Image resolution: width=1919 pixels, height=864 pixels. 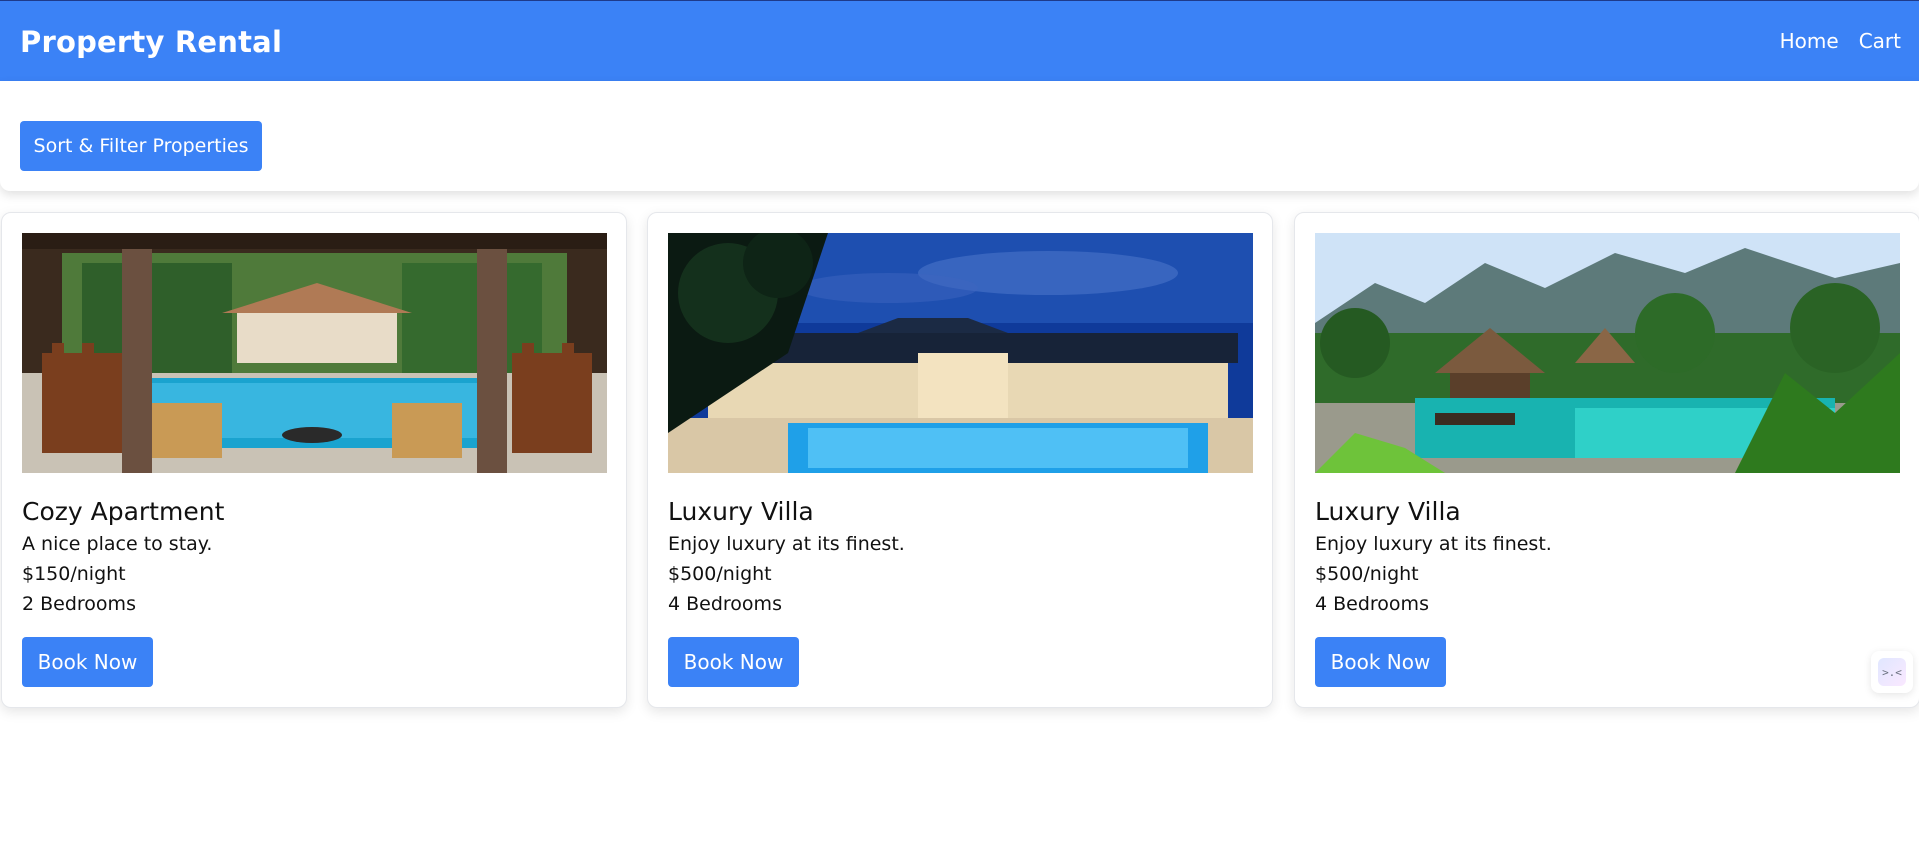 I want to click on nav-links: Home Cart, so click(x=1840, y=41).